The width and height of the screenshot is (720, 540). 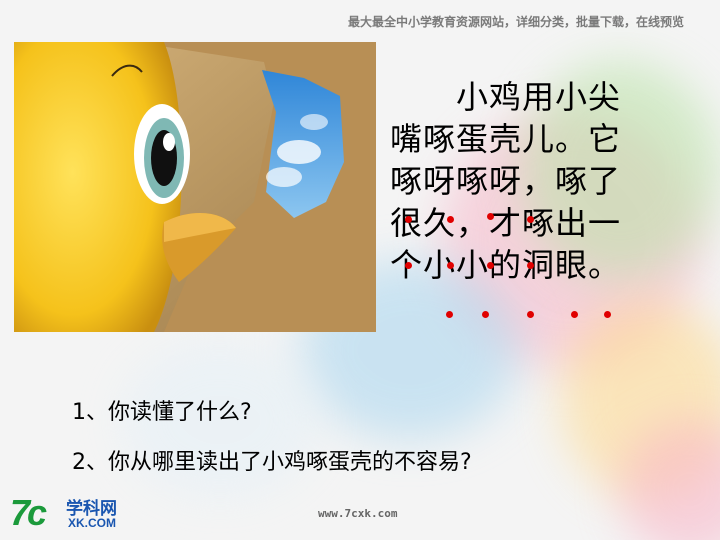 What do you see at coordinates (28, 512) in the screenshot?
I see `logo-mark: 7c` at bounding box center [28, 512].